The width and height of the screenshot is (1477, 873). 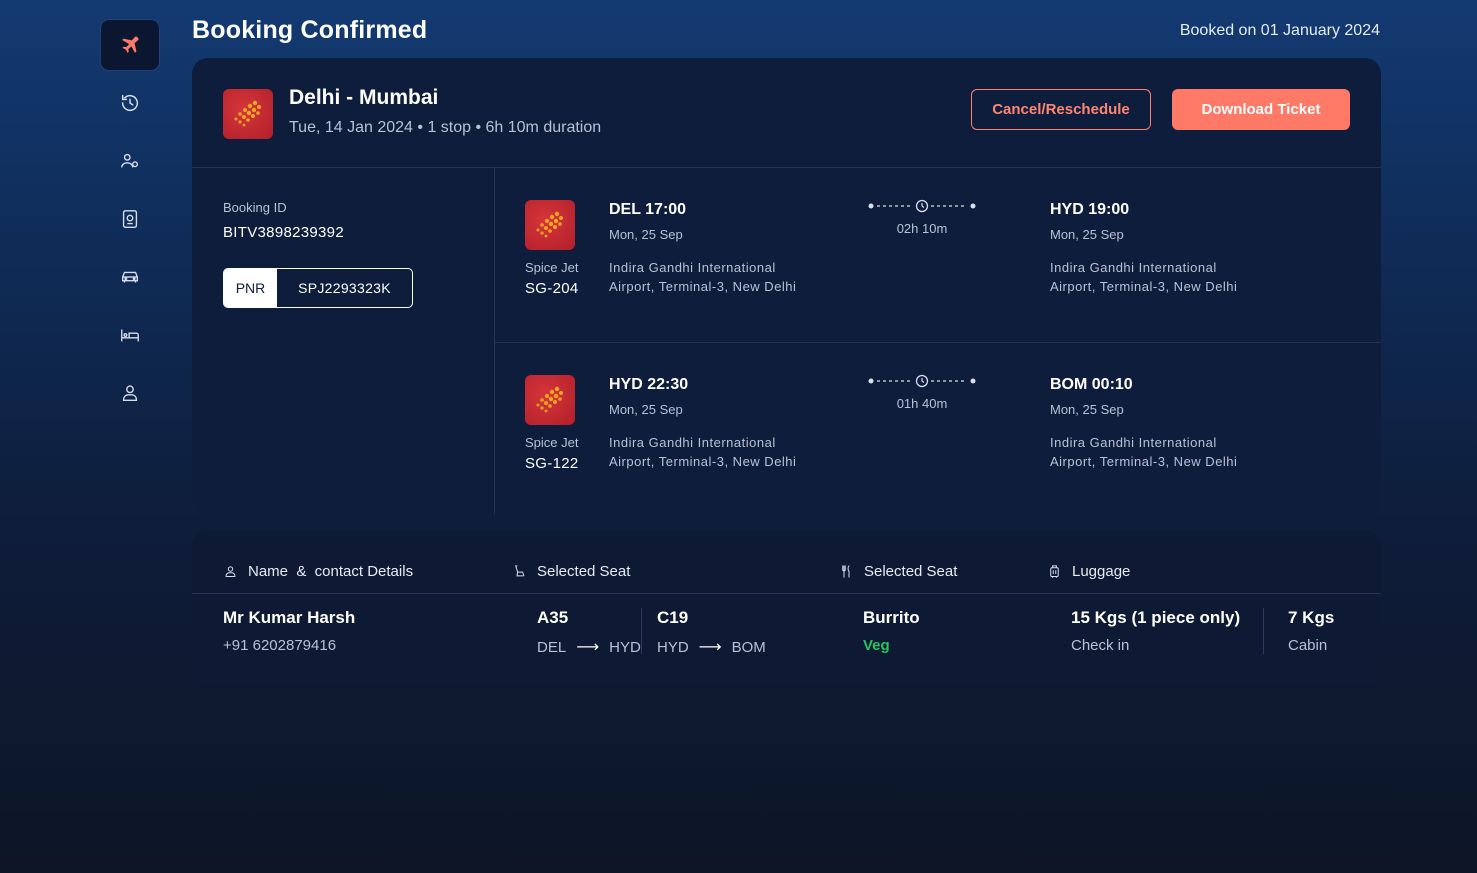 I want to click on passenger-name: Mr Kumar Harsh, so click(x=289, y=617).